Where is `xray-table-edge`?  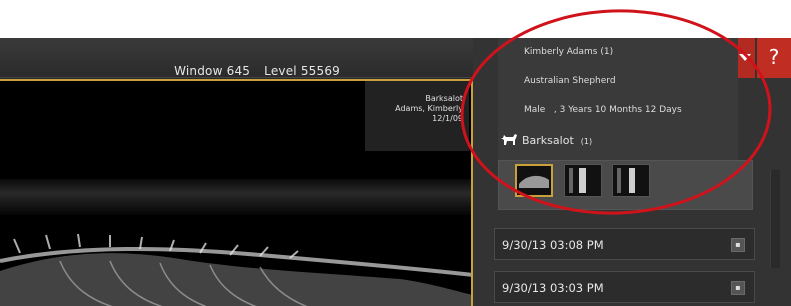
xray-table-edge is located at coordinates (235, 197).